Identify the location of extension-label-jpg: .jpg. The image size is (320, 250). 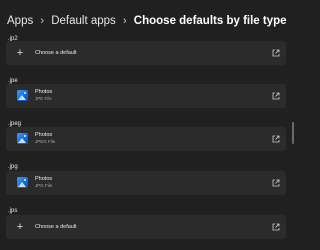
(13, 167).